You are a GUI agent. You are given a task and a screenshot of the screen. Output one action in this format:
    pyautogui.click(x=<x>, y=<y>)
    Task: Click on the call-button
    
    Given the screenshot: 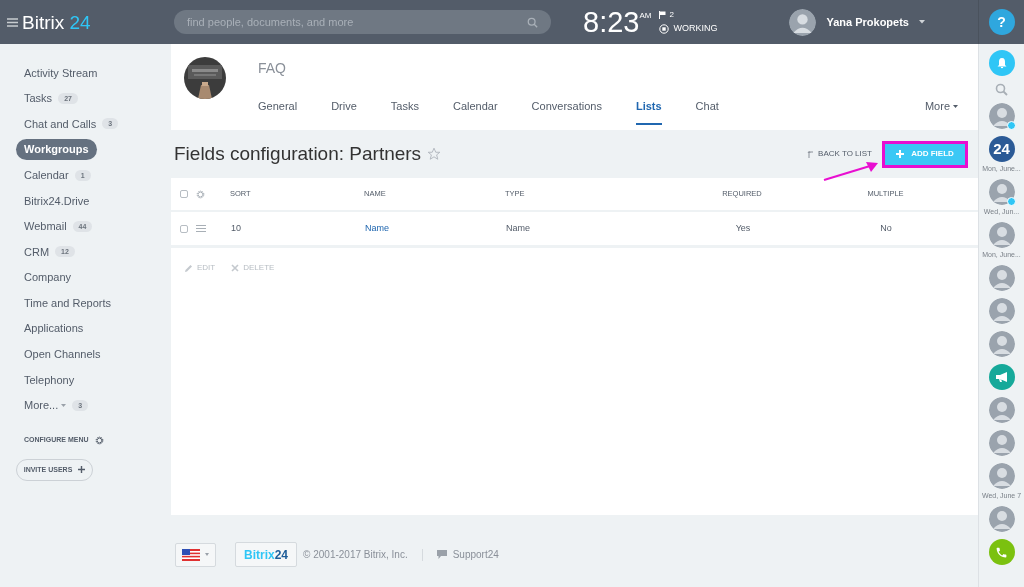 What is the action you would take?
    pyautogui.click(x=1001, y=552)
    